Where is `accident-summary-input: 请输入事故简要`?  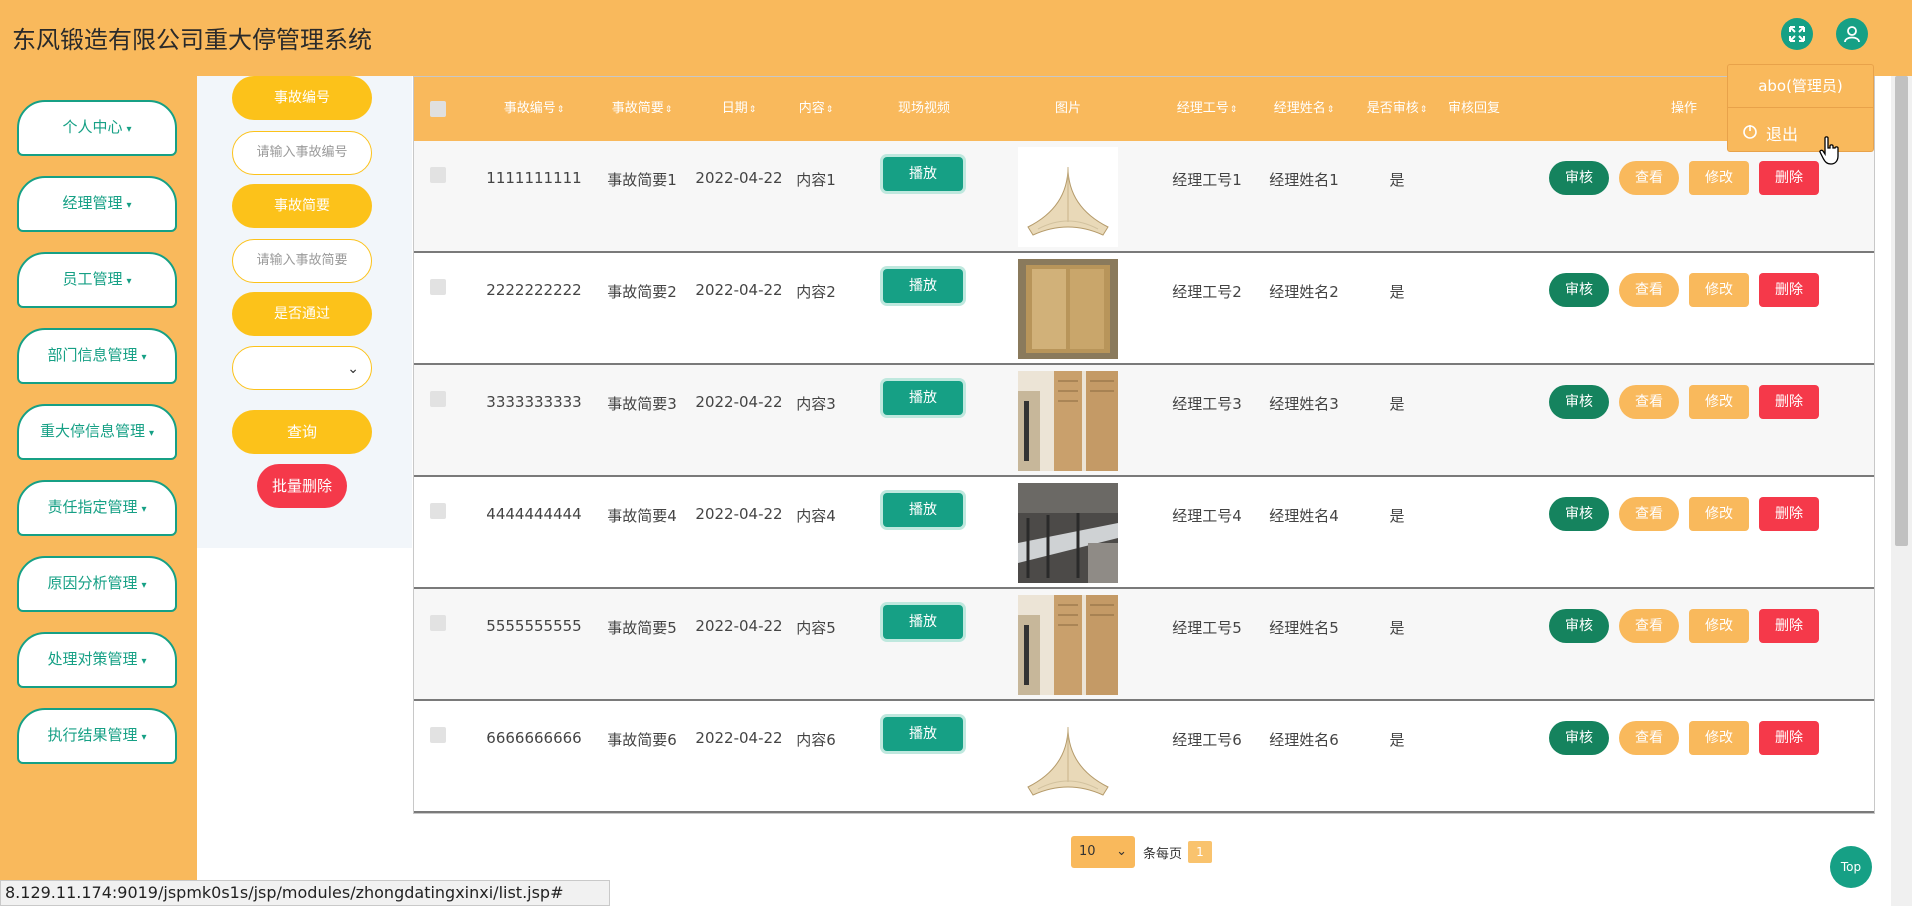 accident-summary-input: 请输入事故简要 is located at coordinates (302, 261).